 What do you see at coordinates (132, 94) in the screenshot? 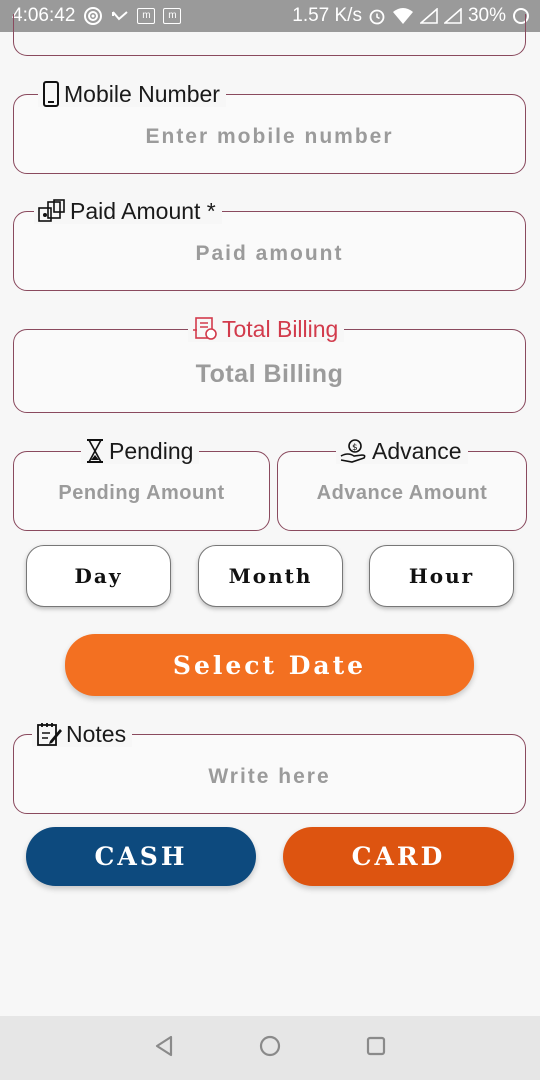
I see `mobile-number-label: Mobile Number` at bounding box center [132, 94].